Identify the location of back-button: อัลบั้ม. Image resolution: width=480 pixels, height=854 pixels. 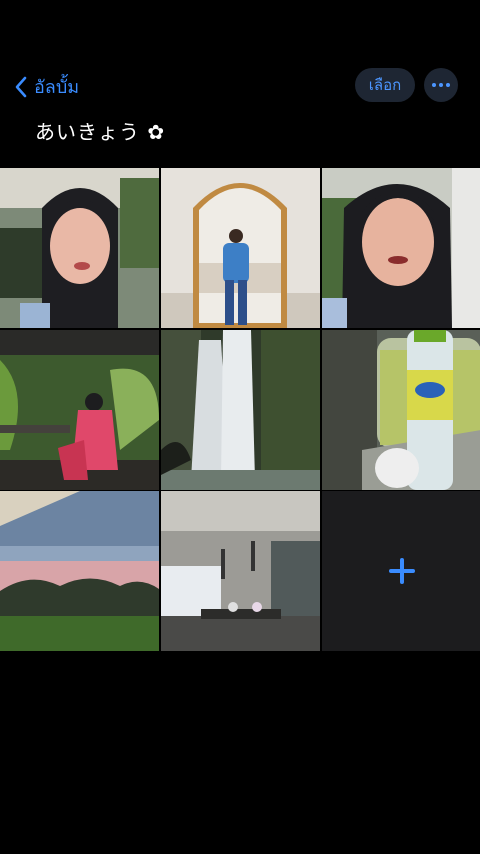
(46, 86).